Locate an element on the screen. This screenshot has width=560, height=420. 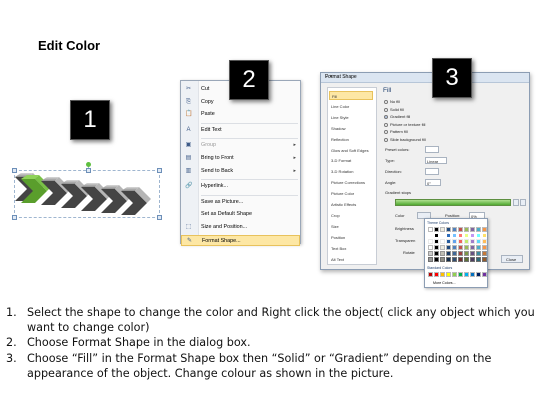
fill-option-radio: Picture or texture fill is located at coordinates (404, 124).